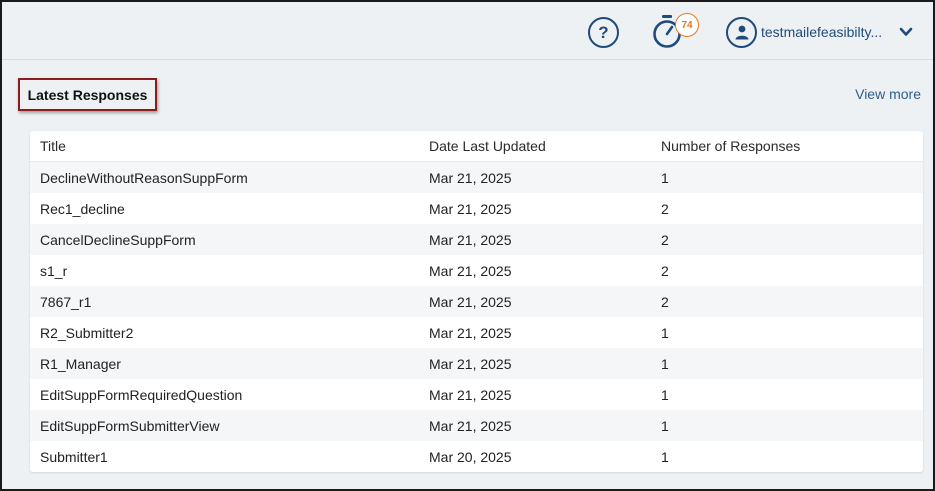 This screenshot has width=935, height=491. Describe the element at coordinates (141, 394) in the screenshot. I see `cell-title: EditSuppFormRequiredQuestion` at that location.